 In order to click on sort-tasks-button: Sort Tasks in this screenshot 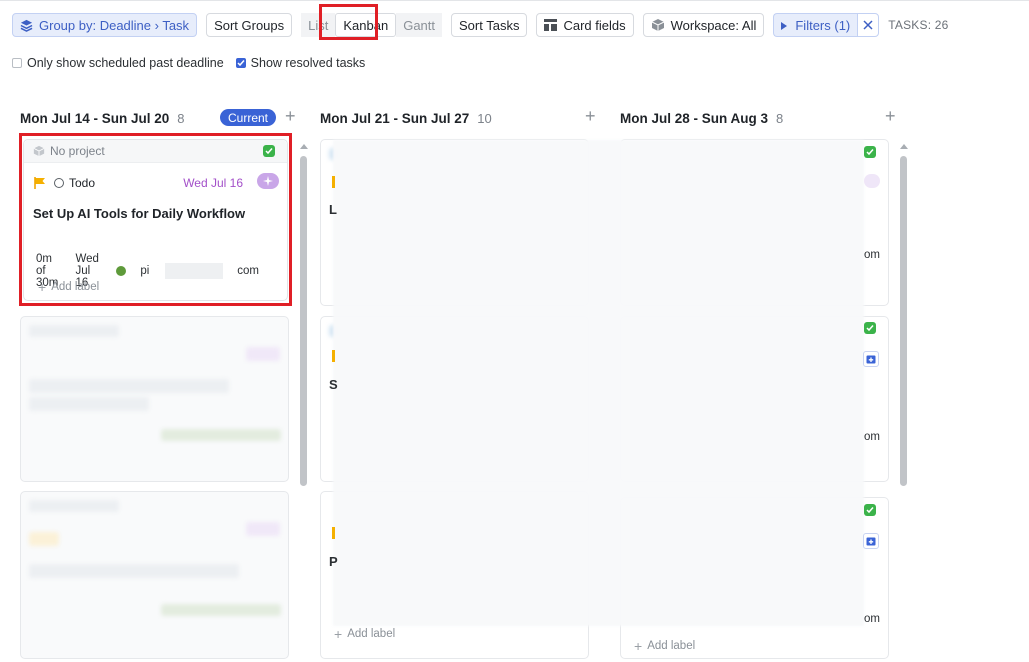, I will do `click(489, 25)`.